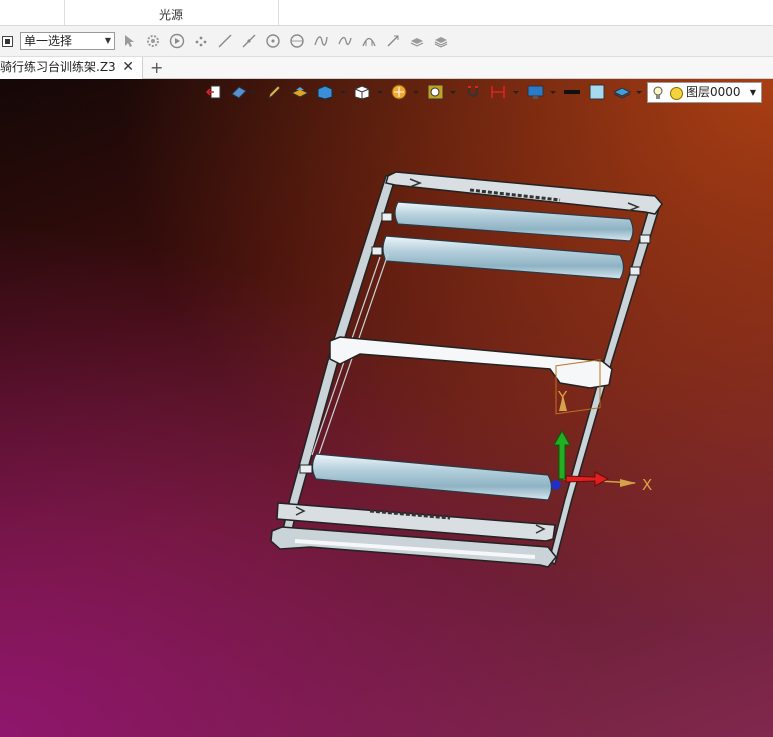  Describe the element at coordinates (171, 15) in the screenshot. I see `ribbon-group-label: 光源` at that location.